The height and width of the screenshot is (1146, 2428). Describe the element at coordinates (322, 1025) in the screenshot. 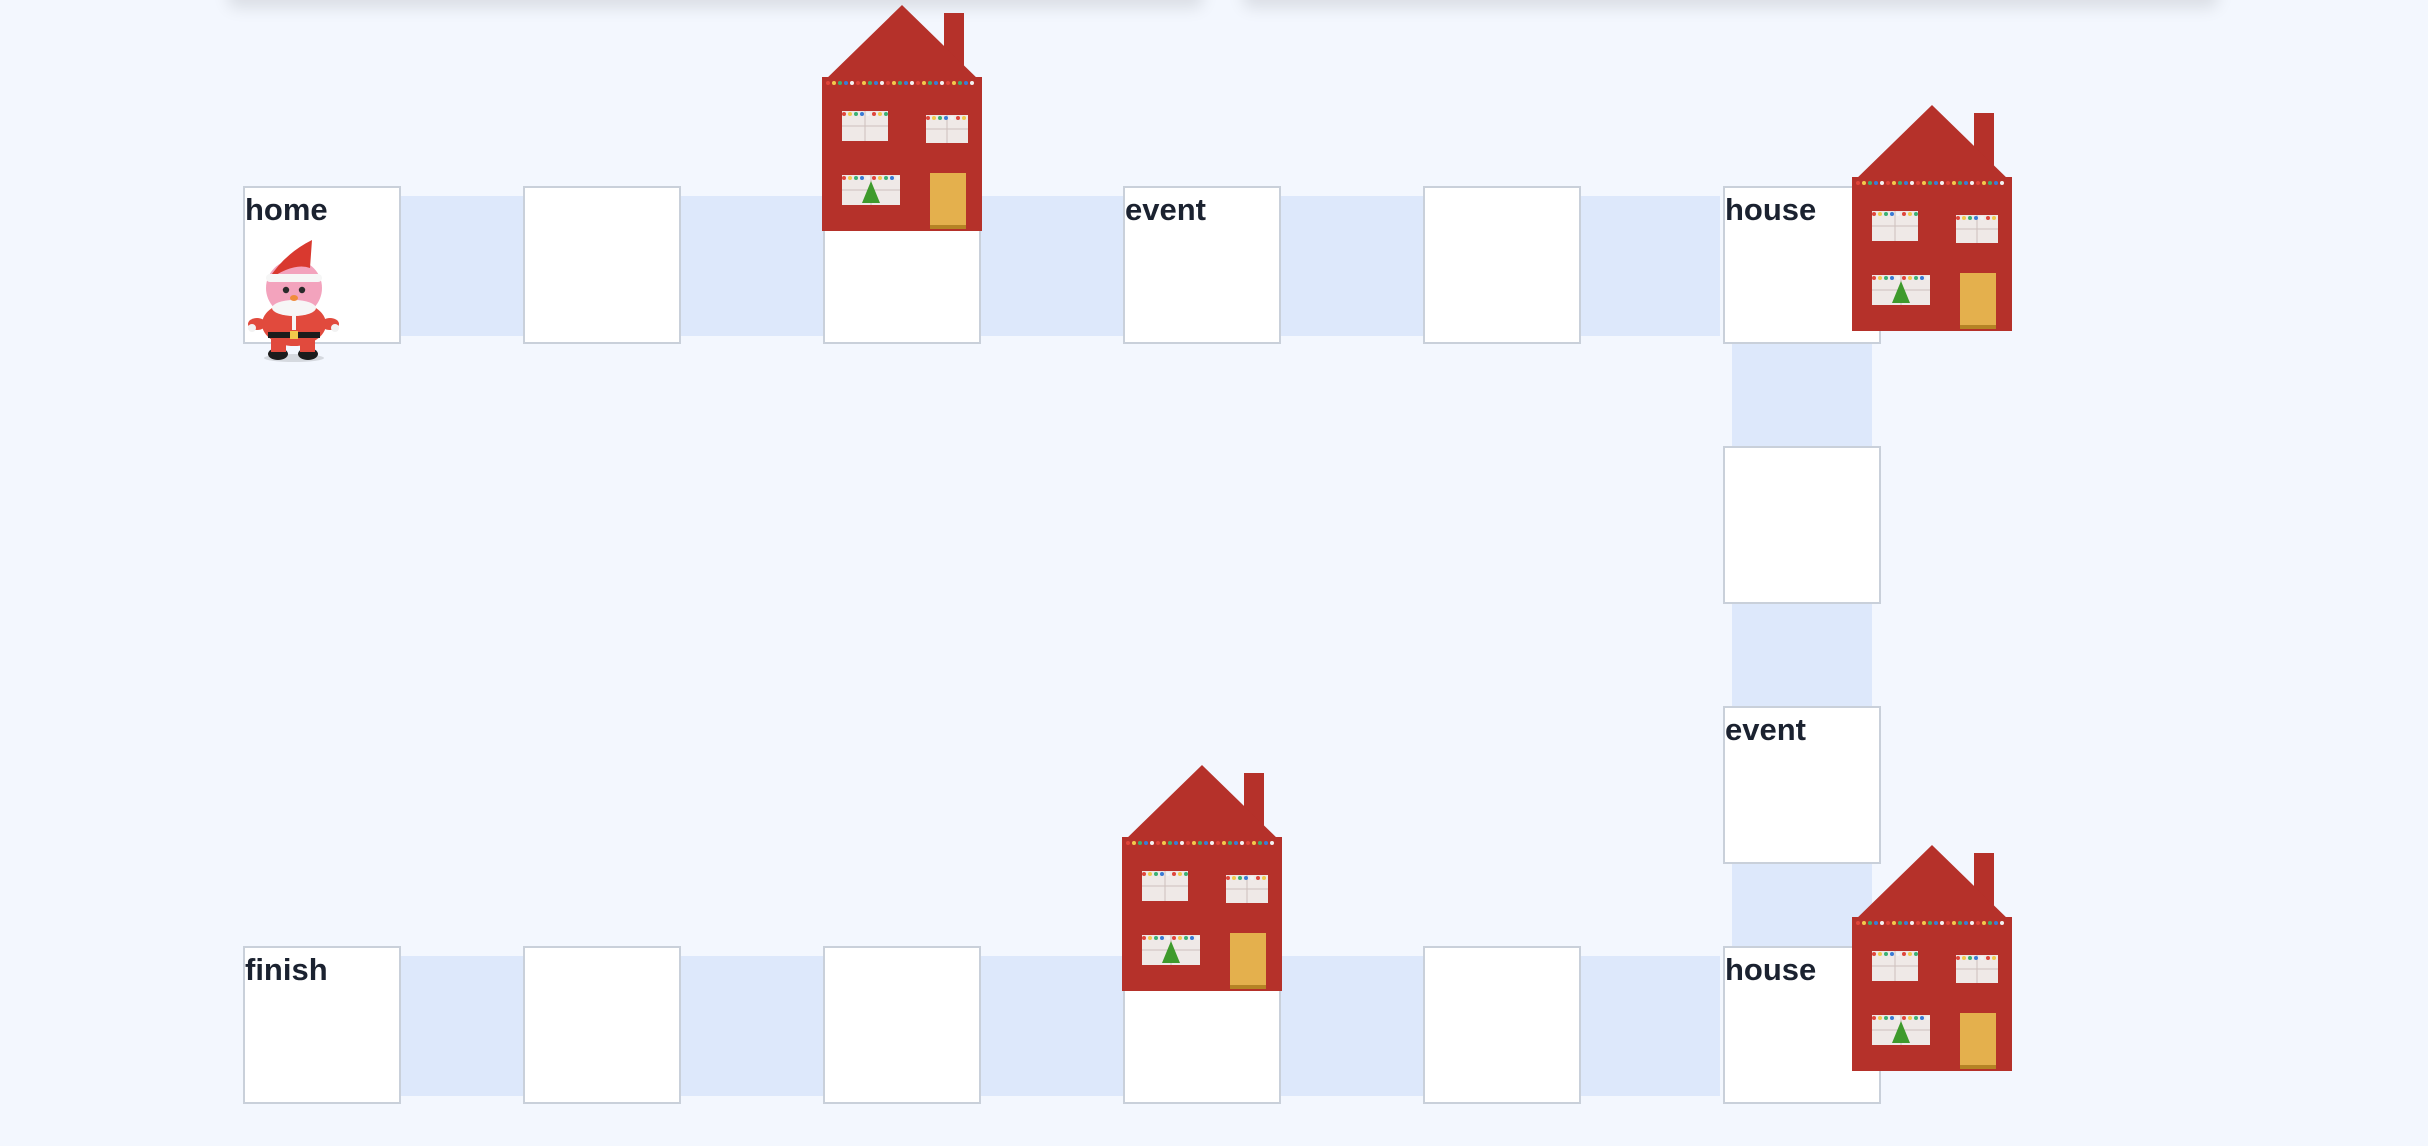

I see `tile-finish: finish` at that location.